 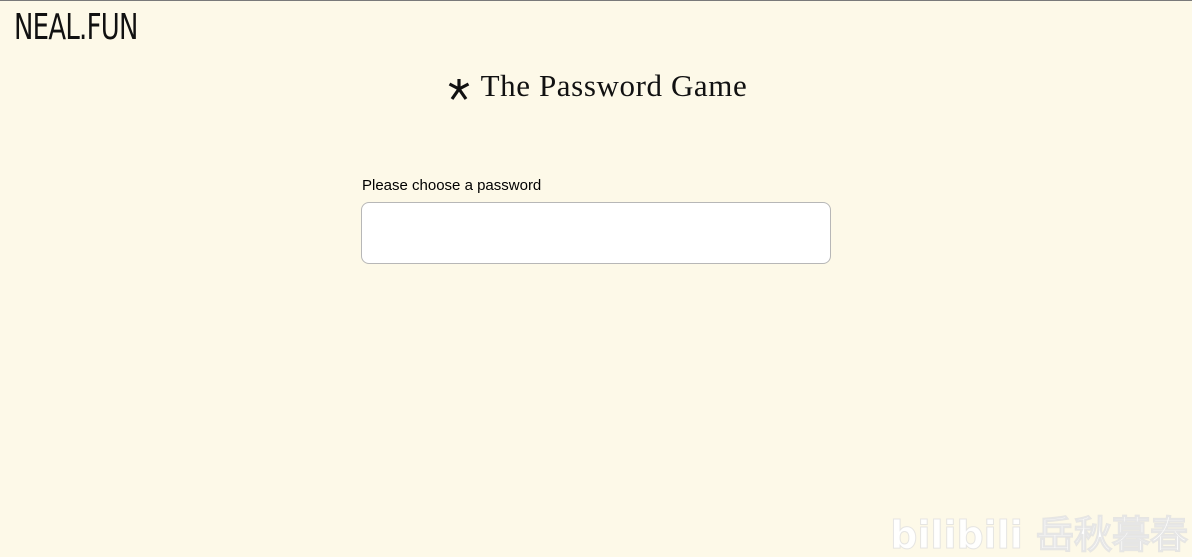 I want to click on watermark: bilibili 岳秋暮春, so click(x=1039, y=535).